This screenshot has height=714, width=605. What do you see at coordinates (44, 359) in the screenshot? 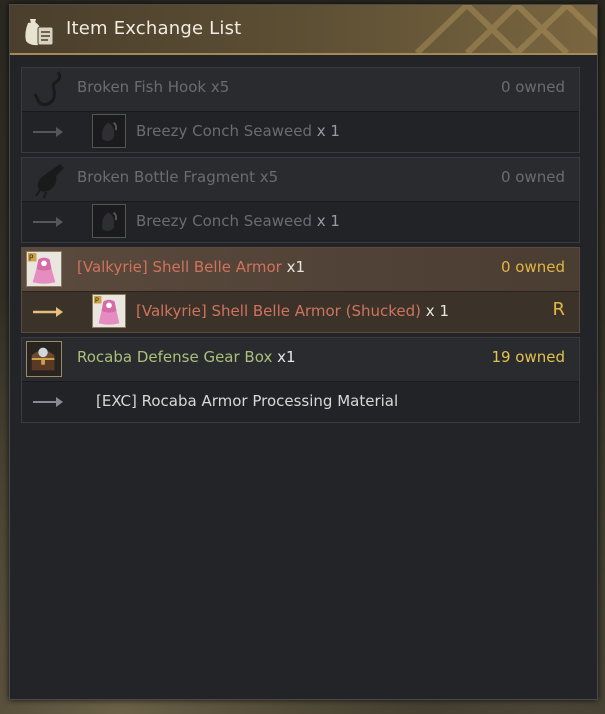
I see `treasure-chest-icon` at bounding box center [44, 359].